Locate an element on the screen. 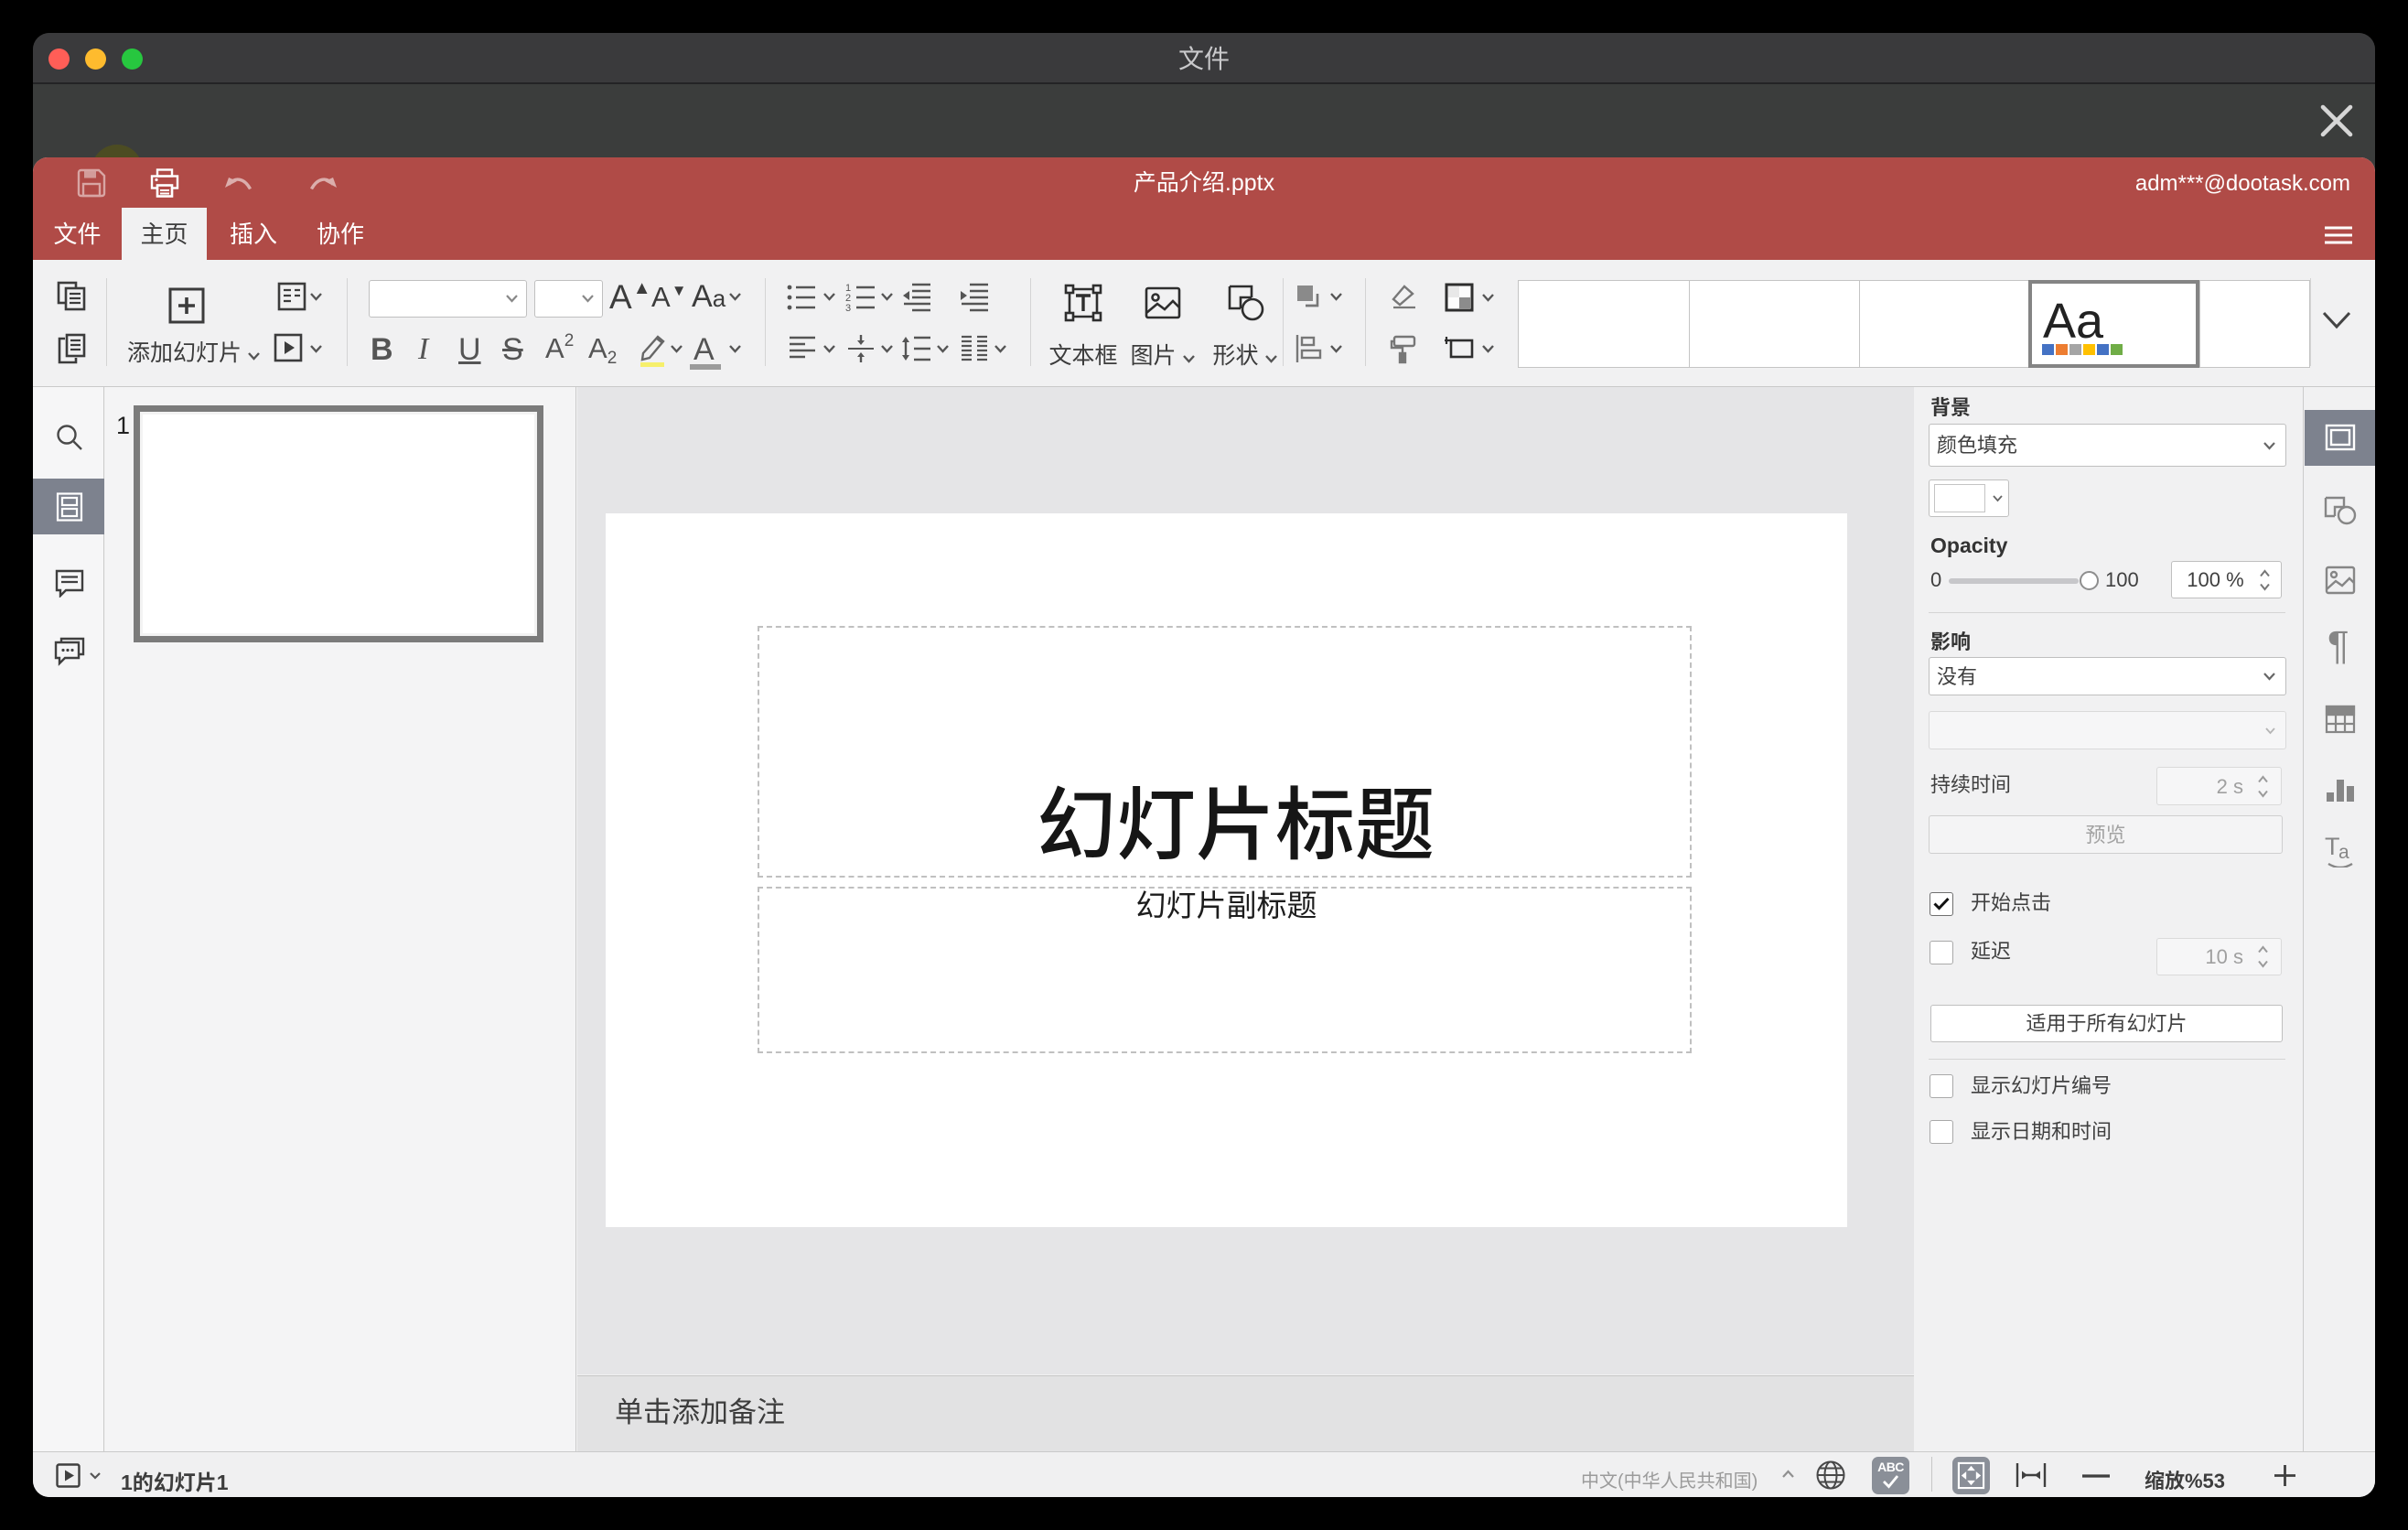  svg-text: a is located at coordinates (2343, 852).